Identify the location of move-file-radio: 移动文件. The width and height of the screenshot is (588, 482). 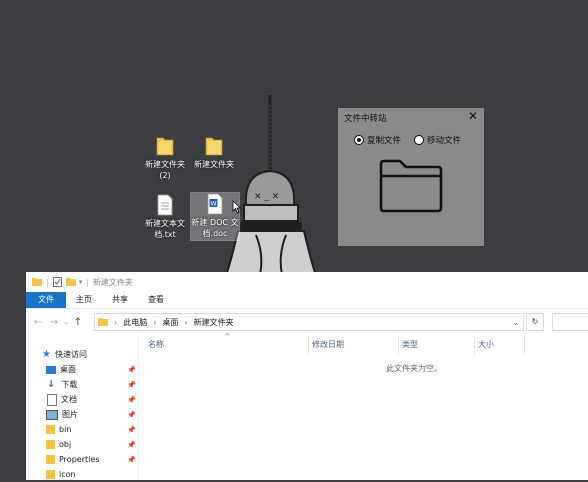
(437, 140).